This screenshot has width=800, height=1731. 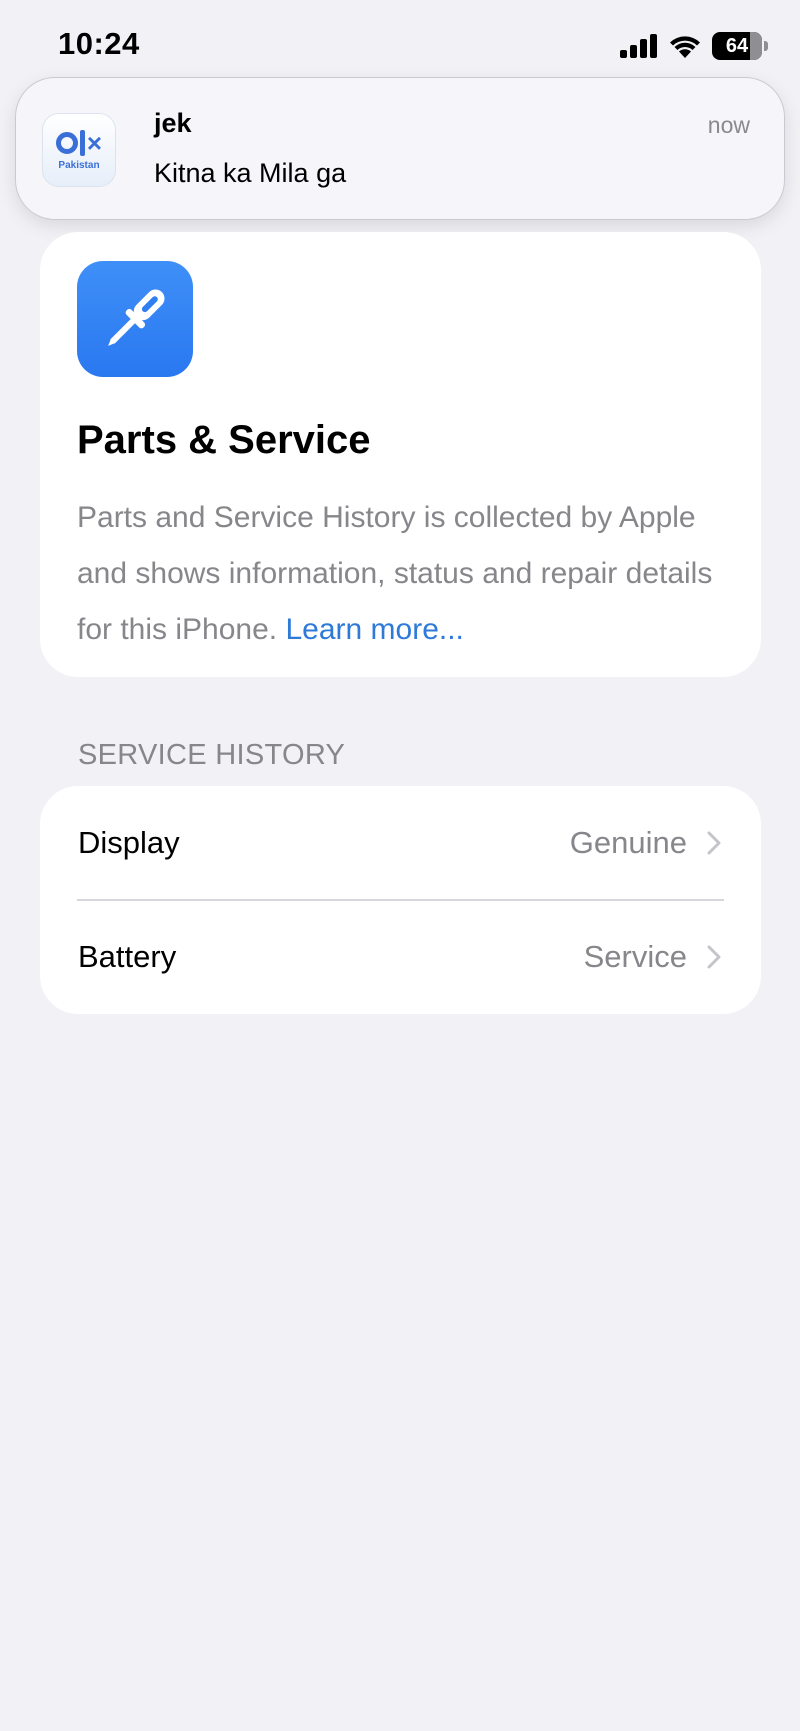 I want to click on list-item-value: Service, so click(x=635, y=956).